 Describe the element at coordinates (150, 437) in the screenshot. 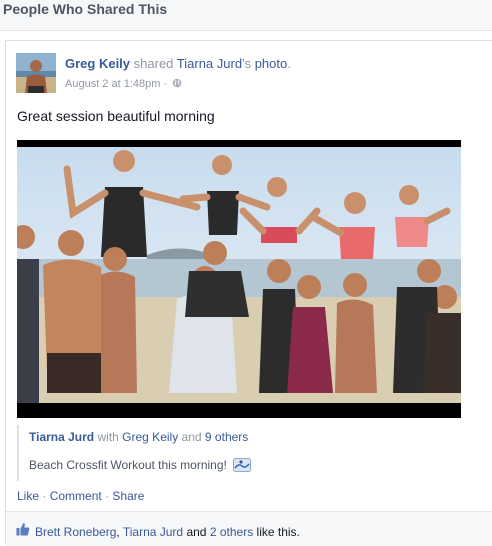

I see `tagged-person-link: Greg Keily` at that location.